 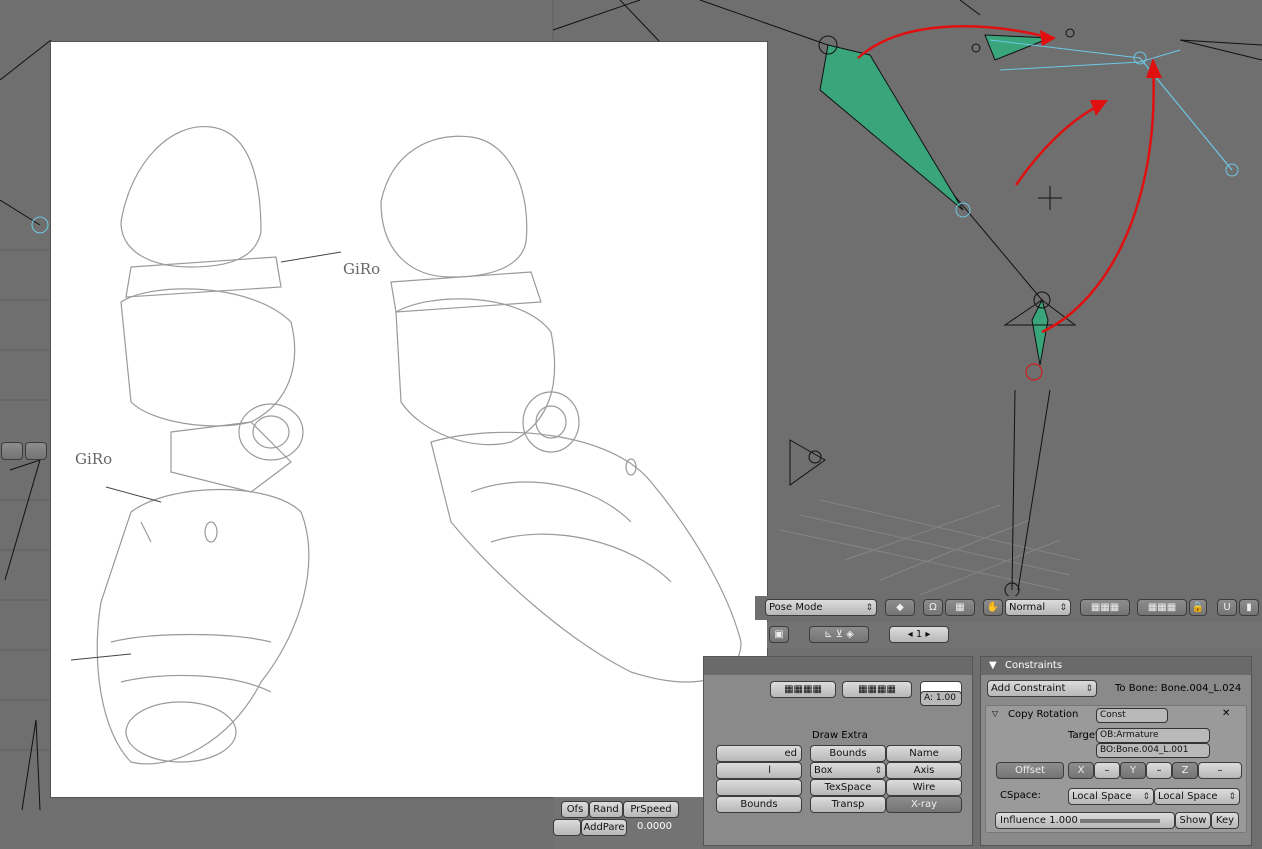 I want to click on buttons-header: ▣ ⊾ ⊻ ◈ ◂ 1 ▸, so click(x=1014, y=635).